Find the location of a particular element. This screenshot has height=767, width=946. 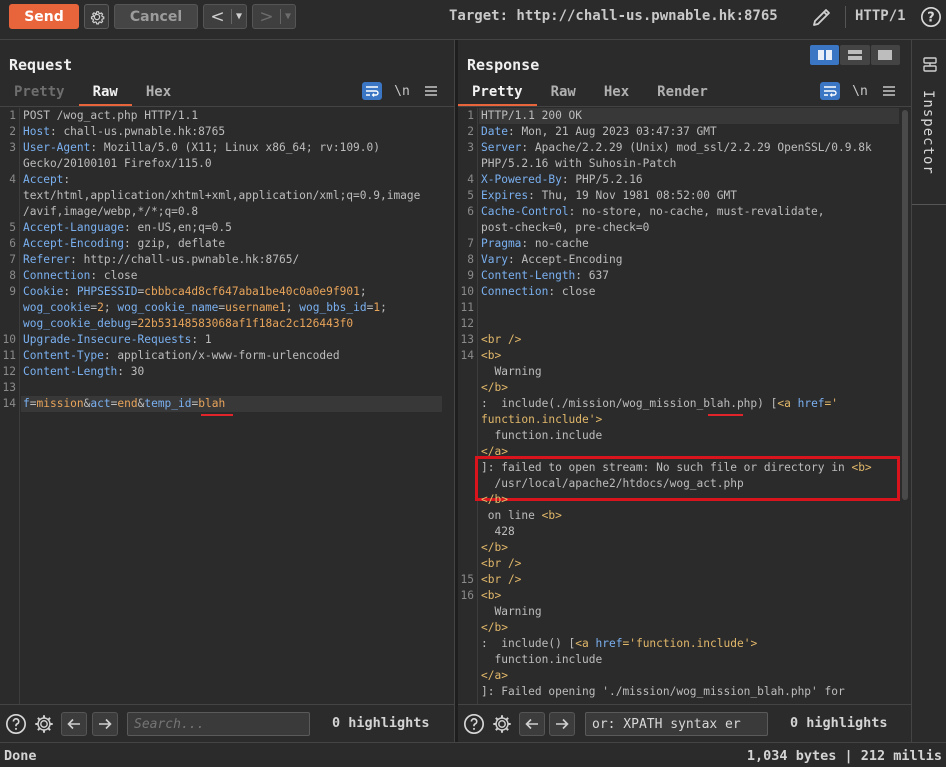

window-icon is located at coordinates (885, 55).